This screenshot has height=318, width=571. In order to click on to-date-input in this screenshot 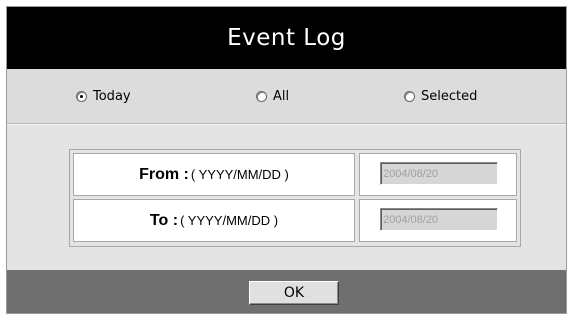, I will do `click(439, 219)`.